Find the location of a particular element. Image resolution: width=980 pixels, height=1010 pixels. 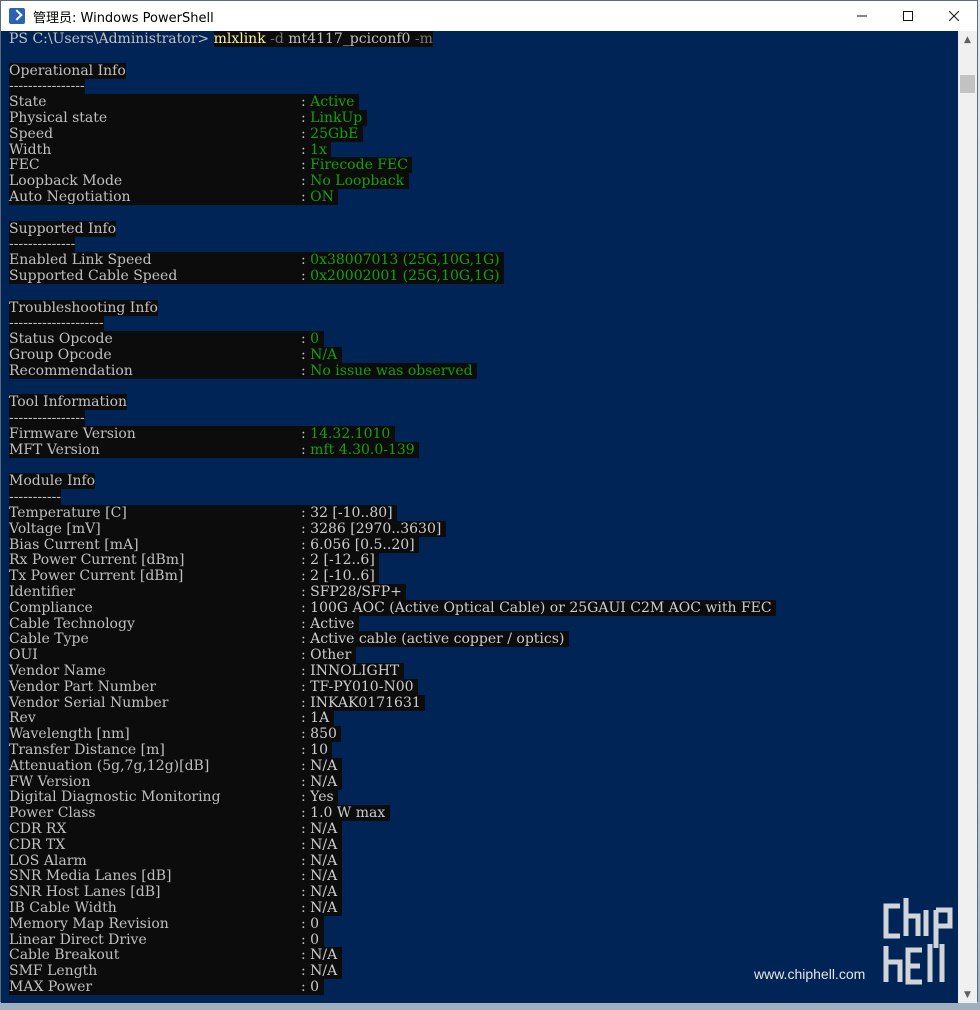

info-value: ON is located at coordinates (324, 197).